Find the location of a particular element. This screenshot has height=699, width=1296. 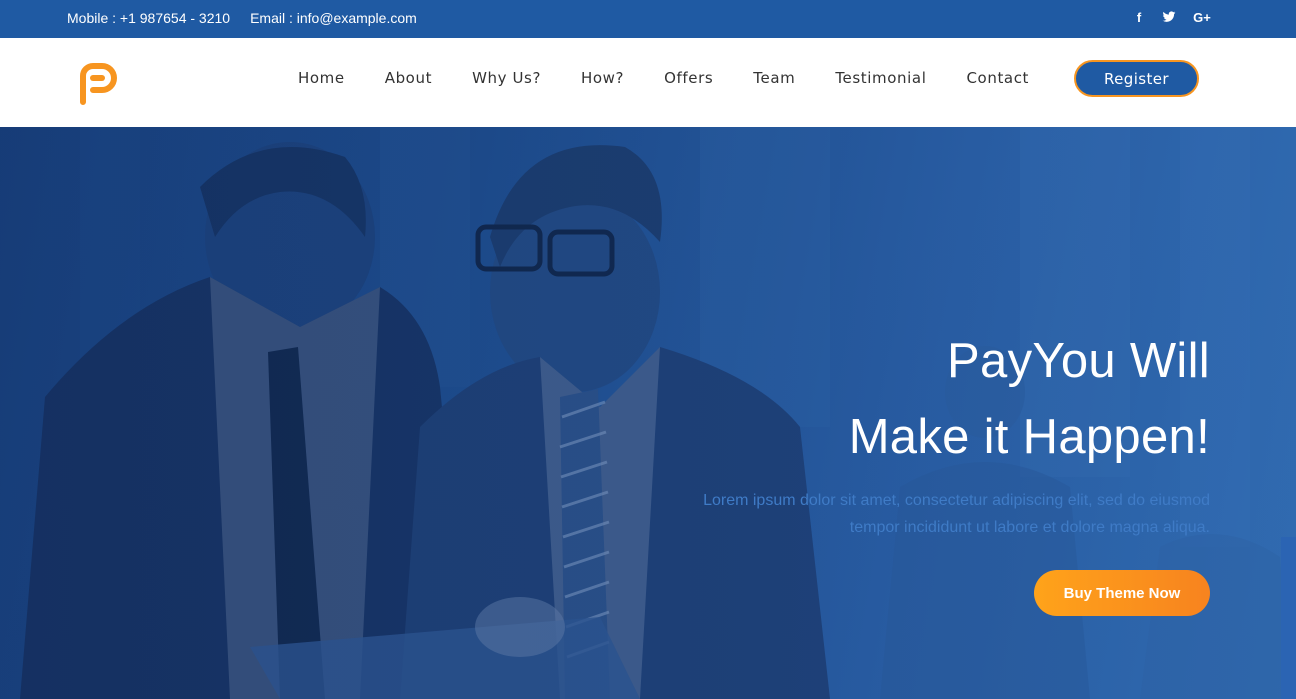

social-links: f G+ is located at coordinates (1172, 17).